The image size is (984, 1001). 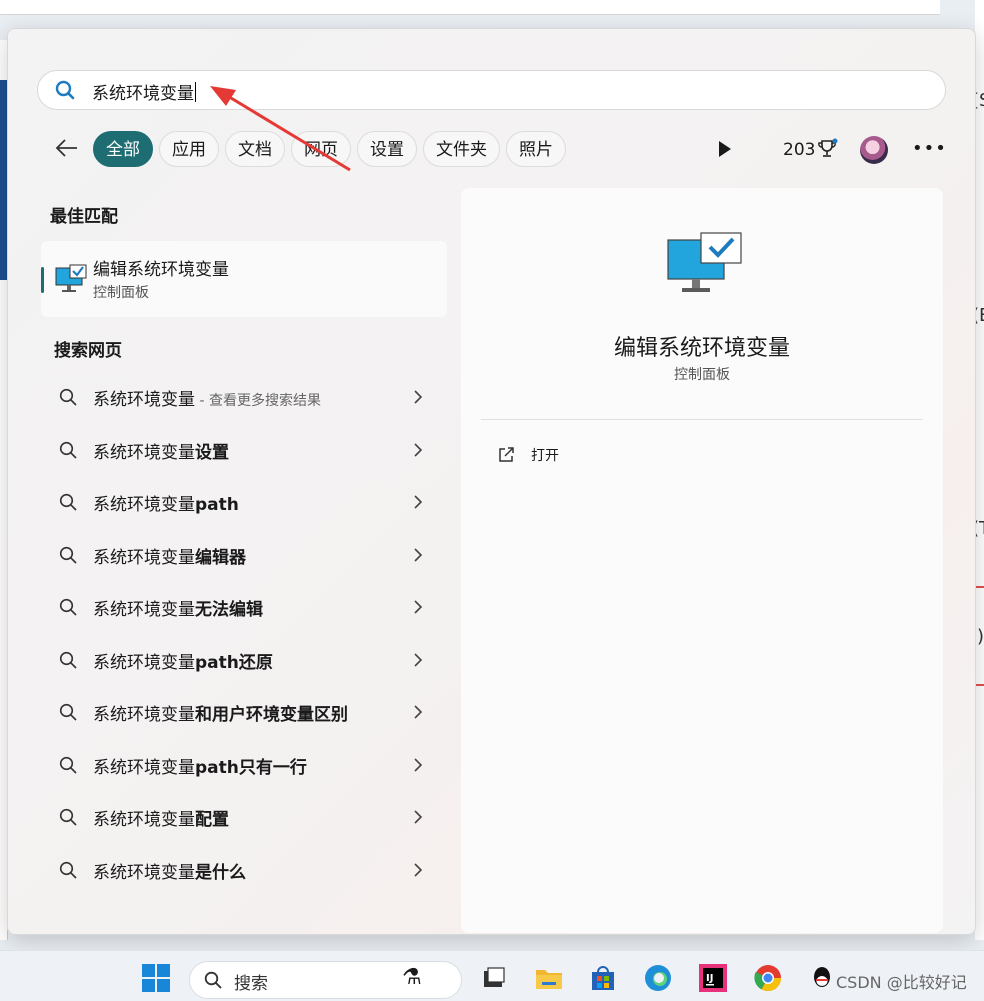 What do you see at coordinates (536, 149) in the screenshot?
I see `tab-photos: 照片` at bounding box center [536, 149].